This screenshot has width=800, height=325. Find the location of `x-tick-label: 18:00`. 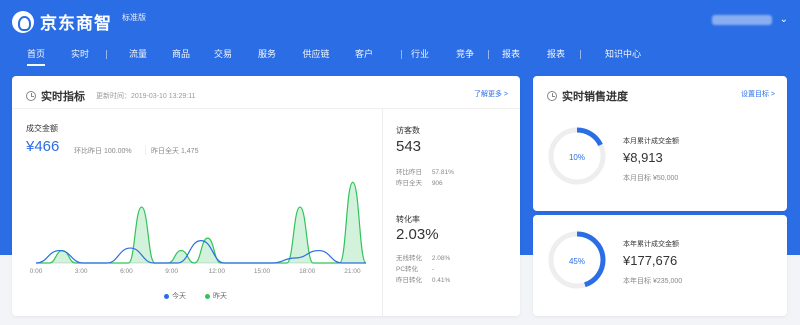

x-tick-label: 18:00 is located at coordinates (307, 271).